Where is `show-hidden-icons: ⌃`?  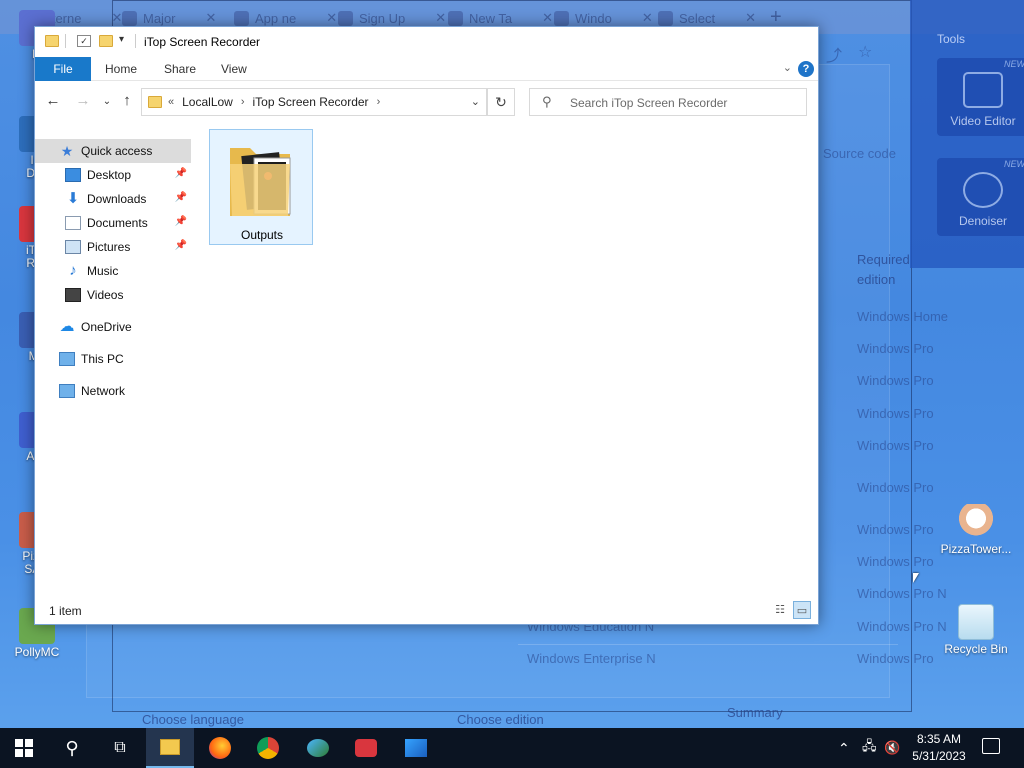 show-hidden-icons: ⌃ is located at coordinates (844, 748).